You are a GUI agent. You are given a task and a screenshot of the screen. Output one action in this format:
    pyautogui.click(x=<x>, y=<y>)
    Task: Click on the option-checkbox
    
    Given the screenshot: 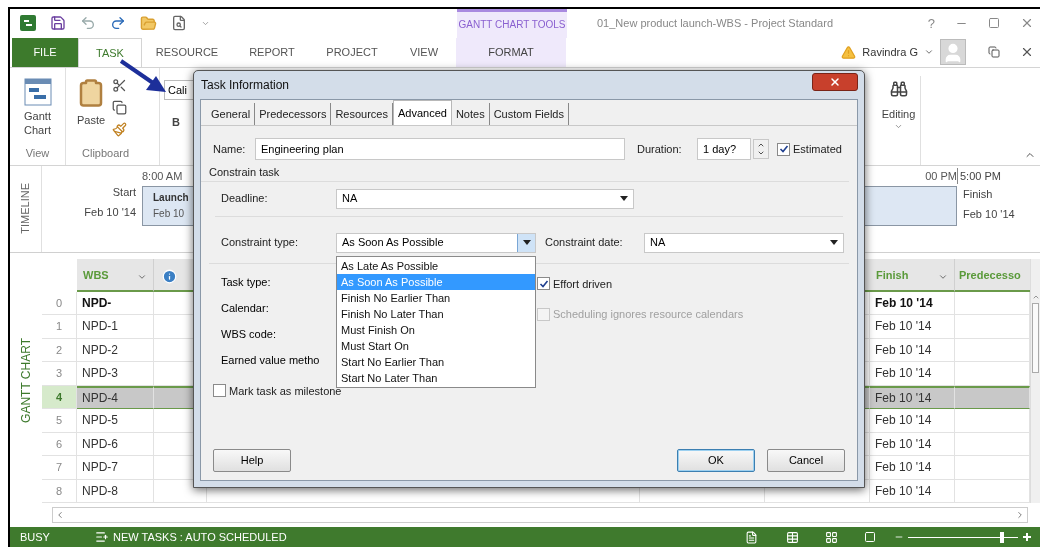 What is the action you would take?
    pyautogui.click(x=543, y=284)
    